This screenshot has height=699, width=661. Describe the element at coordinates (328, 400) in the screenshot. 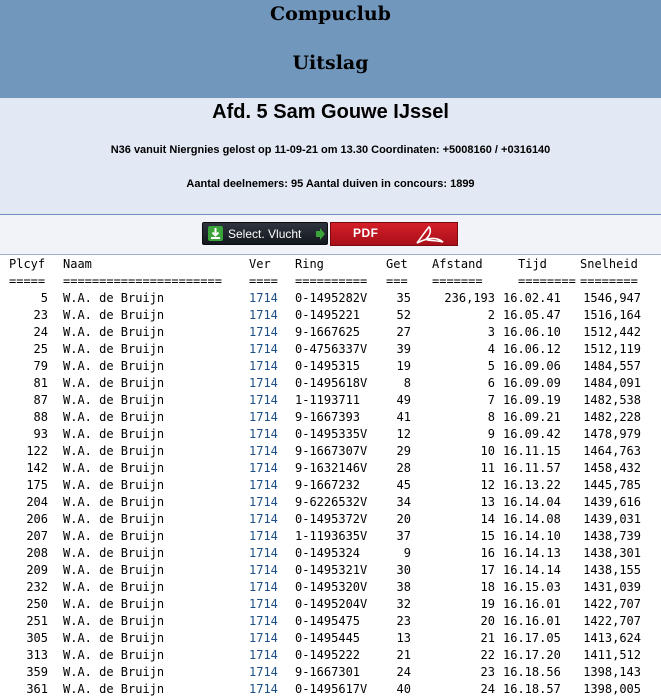

I see `cell-ring: 1-1193711` at that location.